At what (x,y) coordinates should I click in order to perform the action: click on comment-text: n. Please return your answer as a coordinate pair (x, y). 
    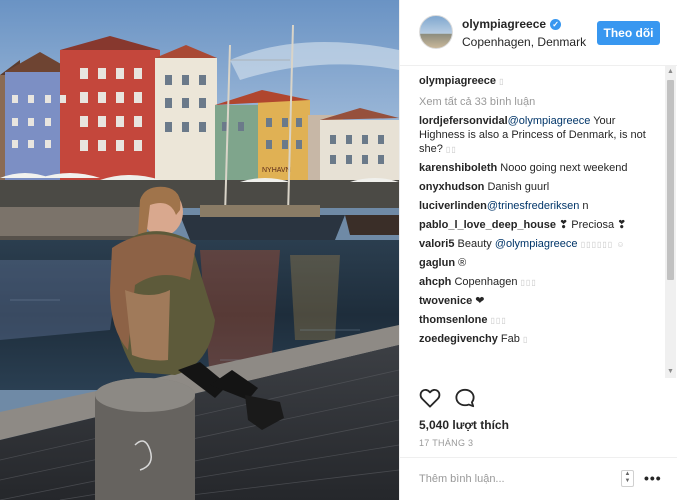
    Looking at the image, I should click on (584, 206).